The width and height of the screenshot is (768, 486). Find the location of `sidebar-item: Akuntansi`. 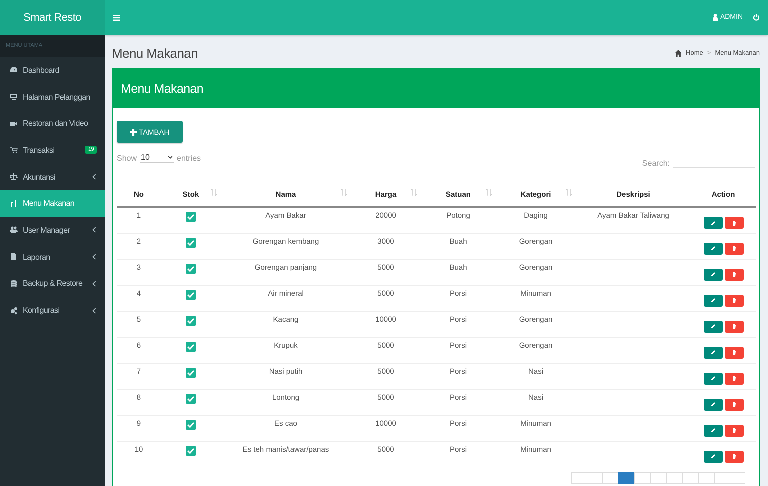

sidebar-item: Akuntansi is located at coordinates (52, 177).